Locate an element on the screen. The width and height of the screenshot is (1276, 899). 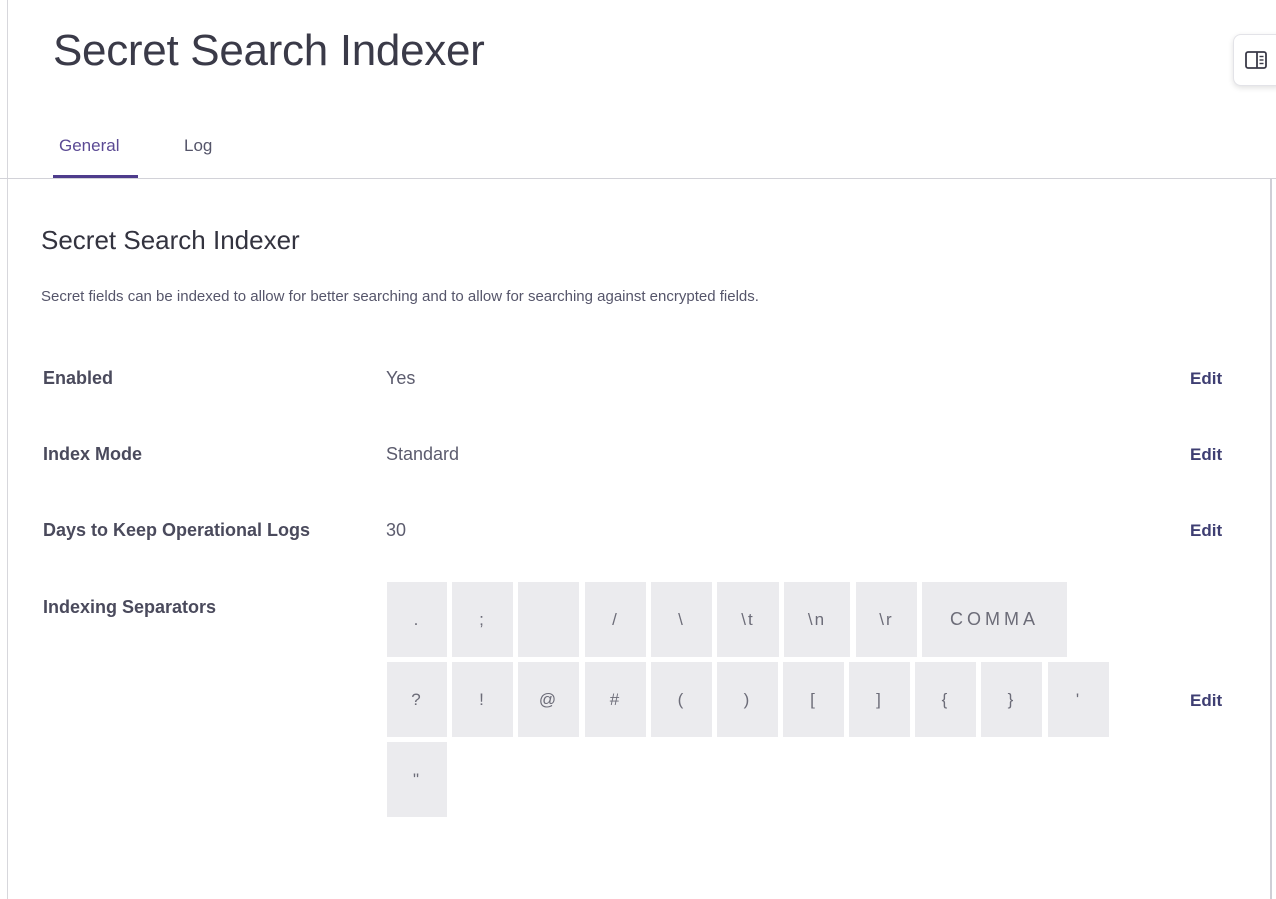
indexing-separators-label: Indexing Separators is located at coordinates (130, 607).